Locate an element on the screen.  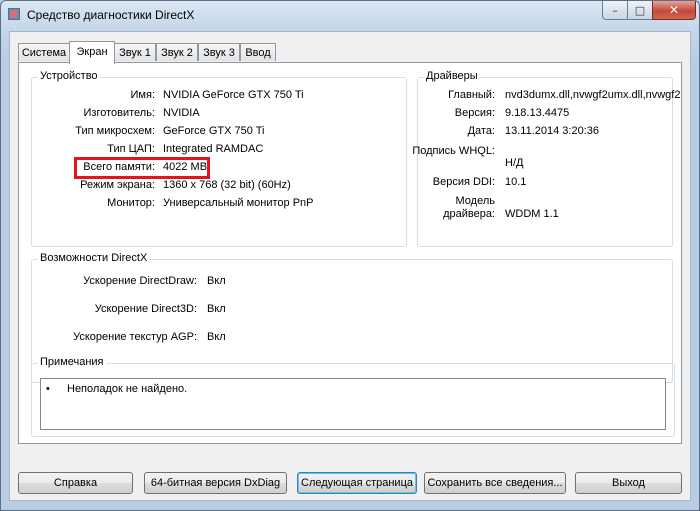
note-text: Неполадок не найдено. is located at coordinates (127, 389).